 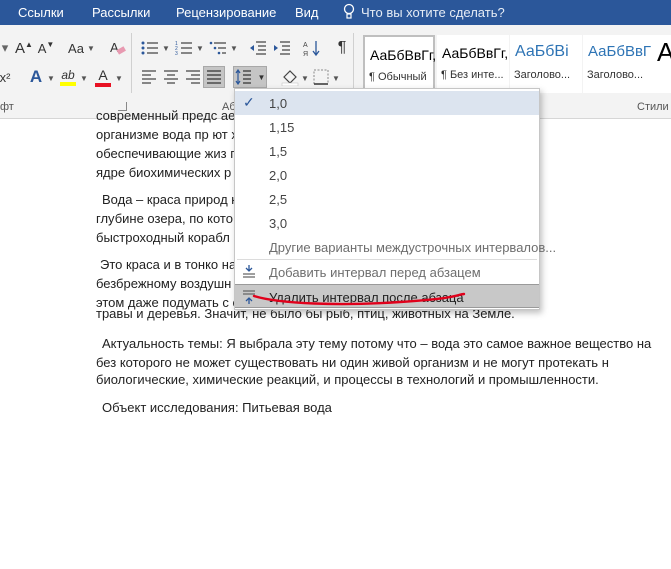 I want to click on line-spacing-option-1-0: ✓ 1,0, so click(x=387, y=103).